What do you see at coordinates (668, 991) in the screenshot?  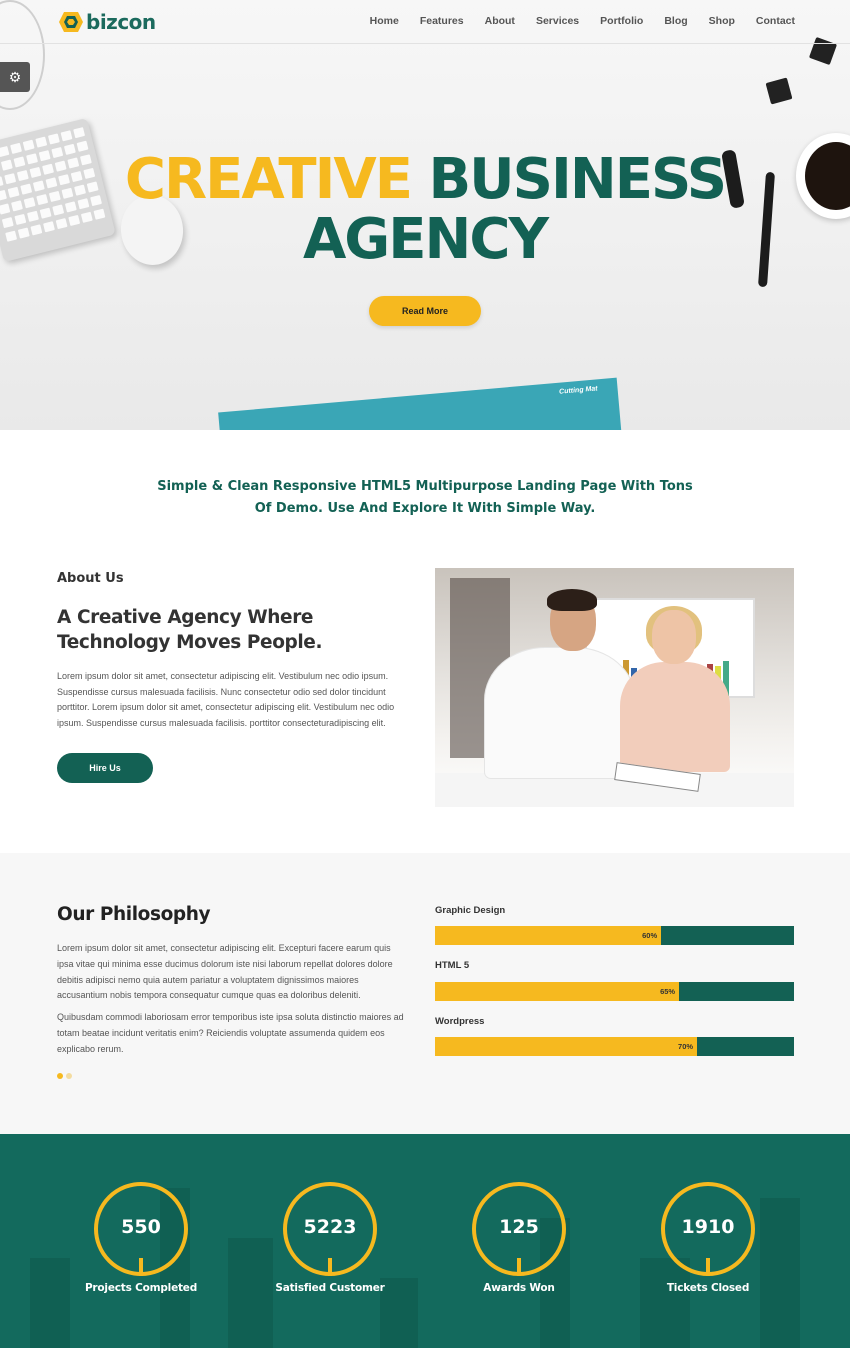 I see `skill-value: 65%` at bounding box center [668, 991].